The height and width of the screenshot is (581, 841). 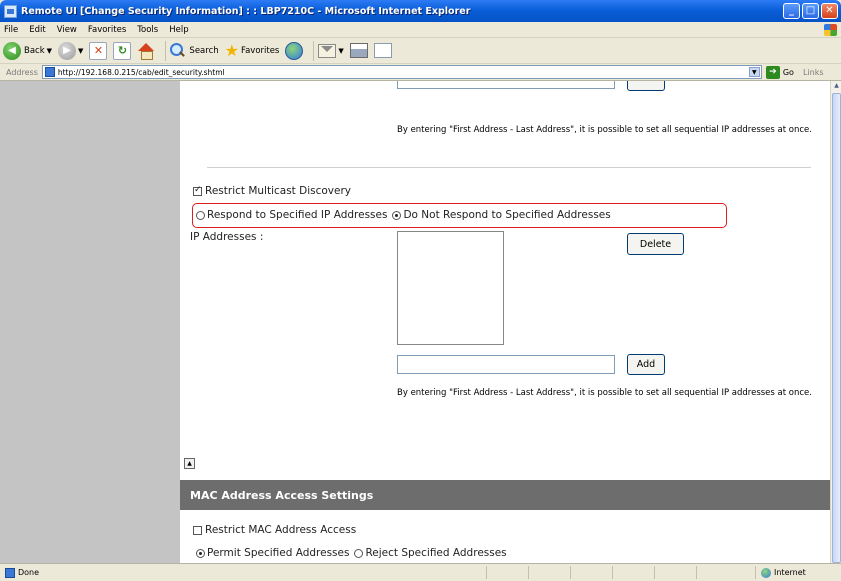 I want to click on section-divider, so click(x=509, y=167).